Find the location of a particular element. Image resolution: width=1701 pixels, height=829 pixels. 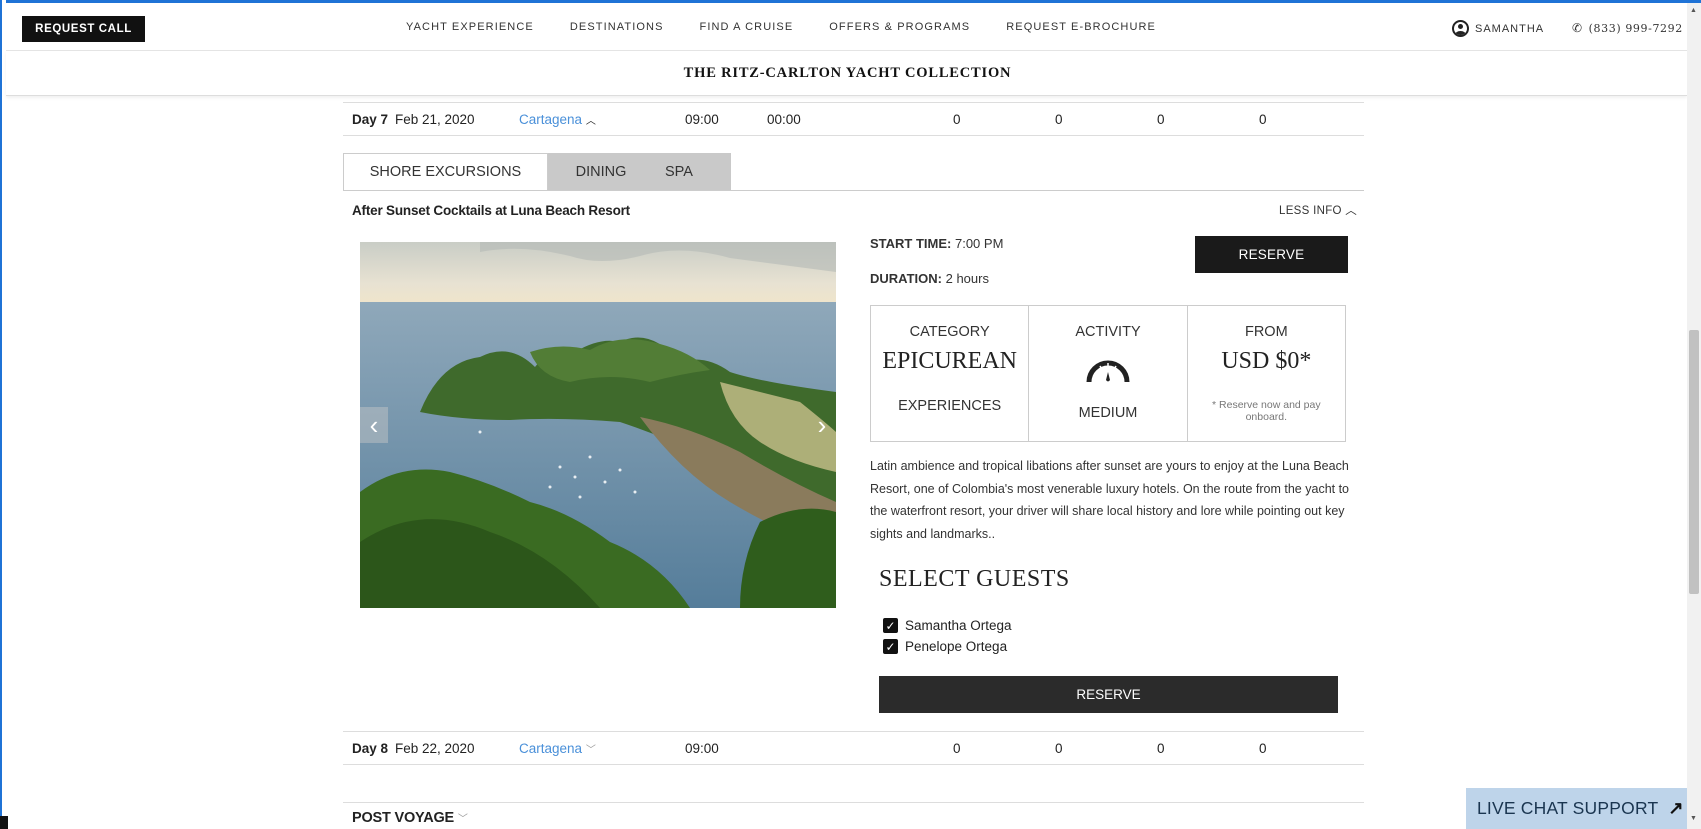

less-info-label: LESS INFO is located at coordinates (1310, 211).